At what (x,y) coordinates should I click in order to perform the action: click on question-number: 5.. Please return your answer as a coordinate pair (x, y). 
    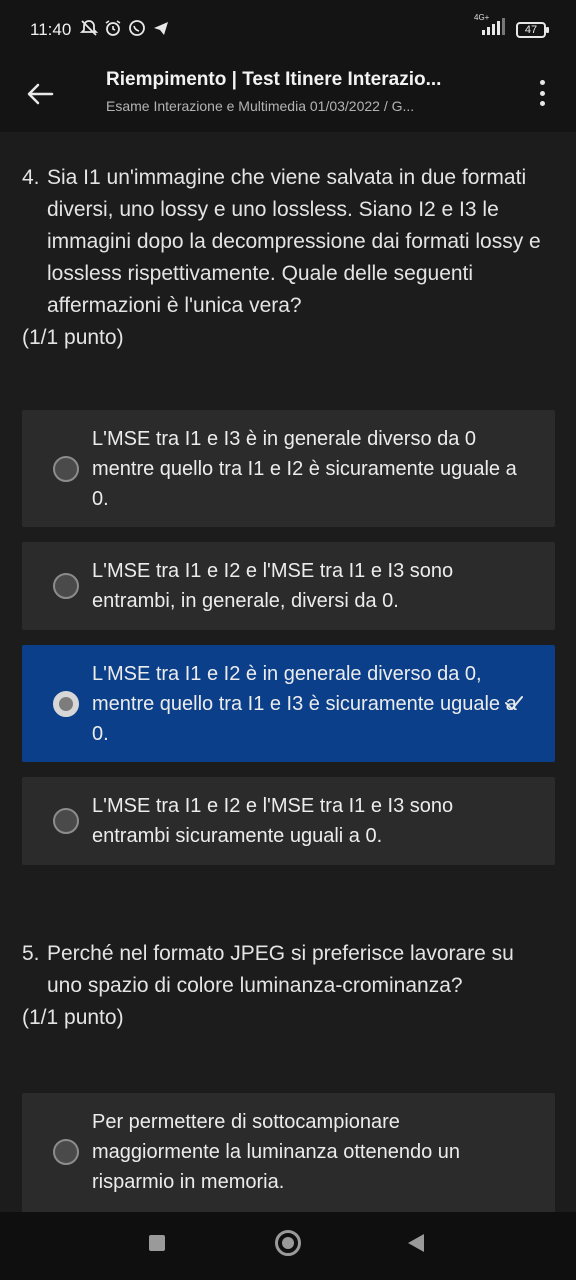
    Looking at the image, I should click on (31, 953).